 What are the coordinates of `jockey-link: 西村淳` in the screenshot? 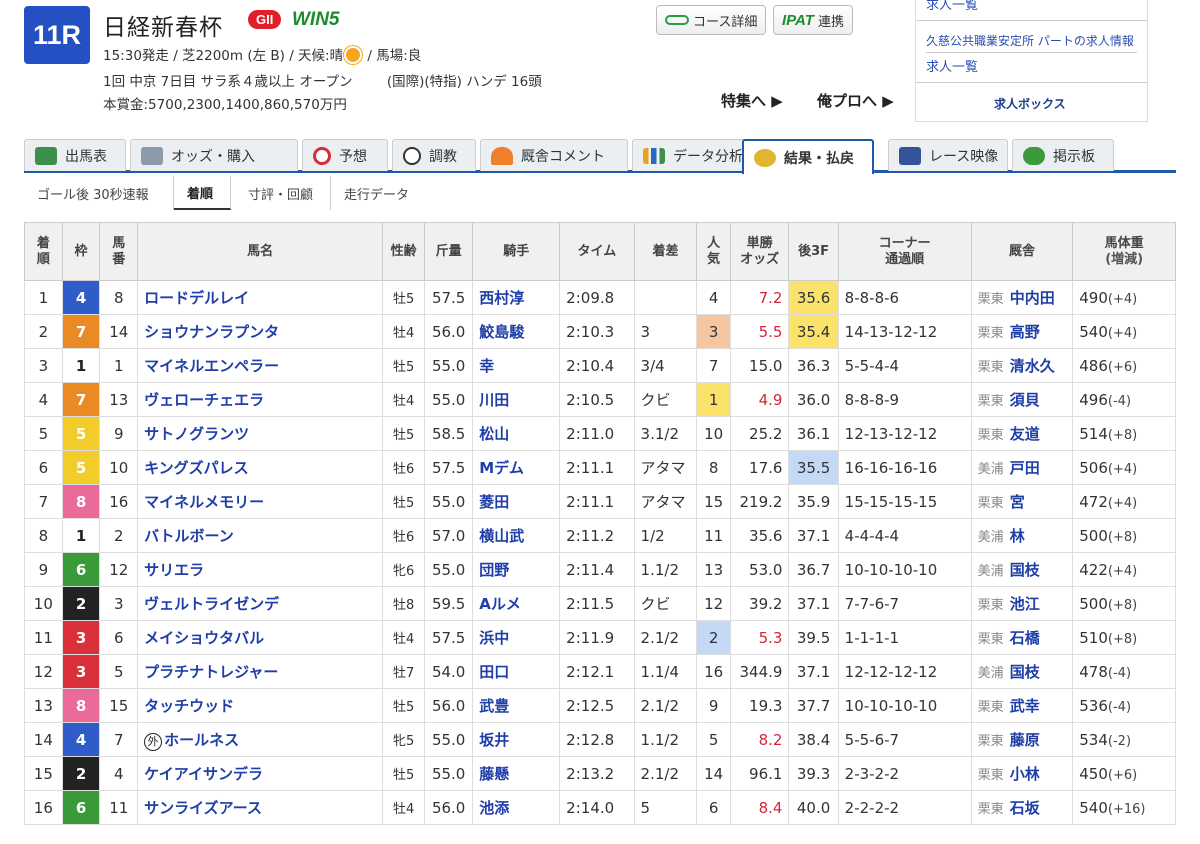 It's located at (501, 298).